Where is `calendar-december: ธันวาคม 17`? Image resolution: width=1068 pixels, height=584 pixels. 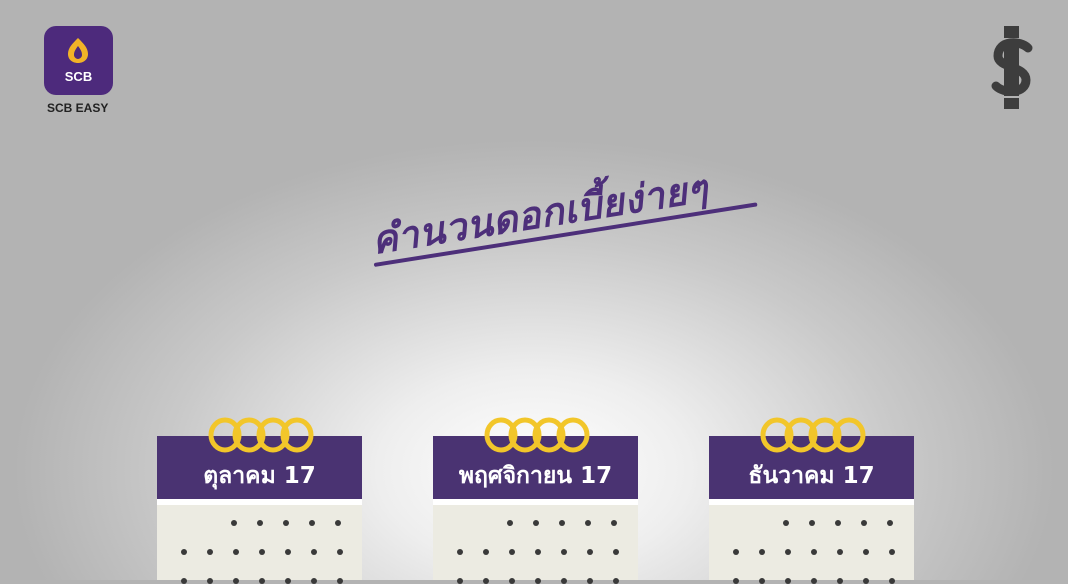 calendar-december: ธันวาคม 17 is located at coordinates (811, 499).